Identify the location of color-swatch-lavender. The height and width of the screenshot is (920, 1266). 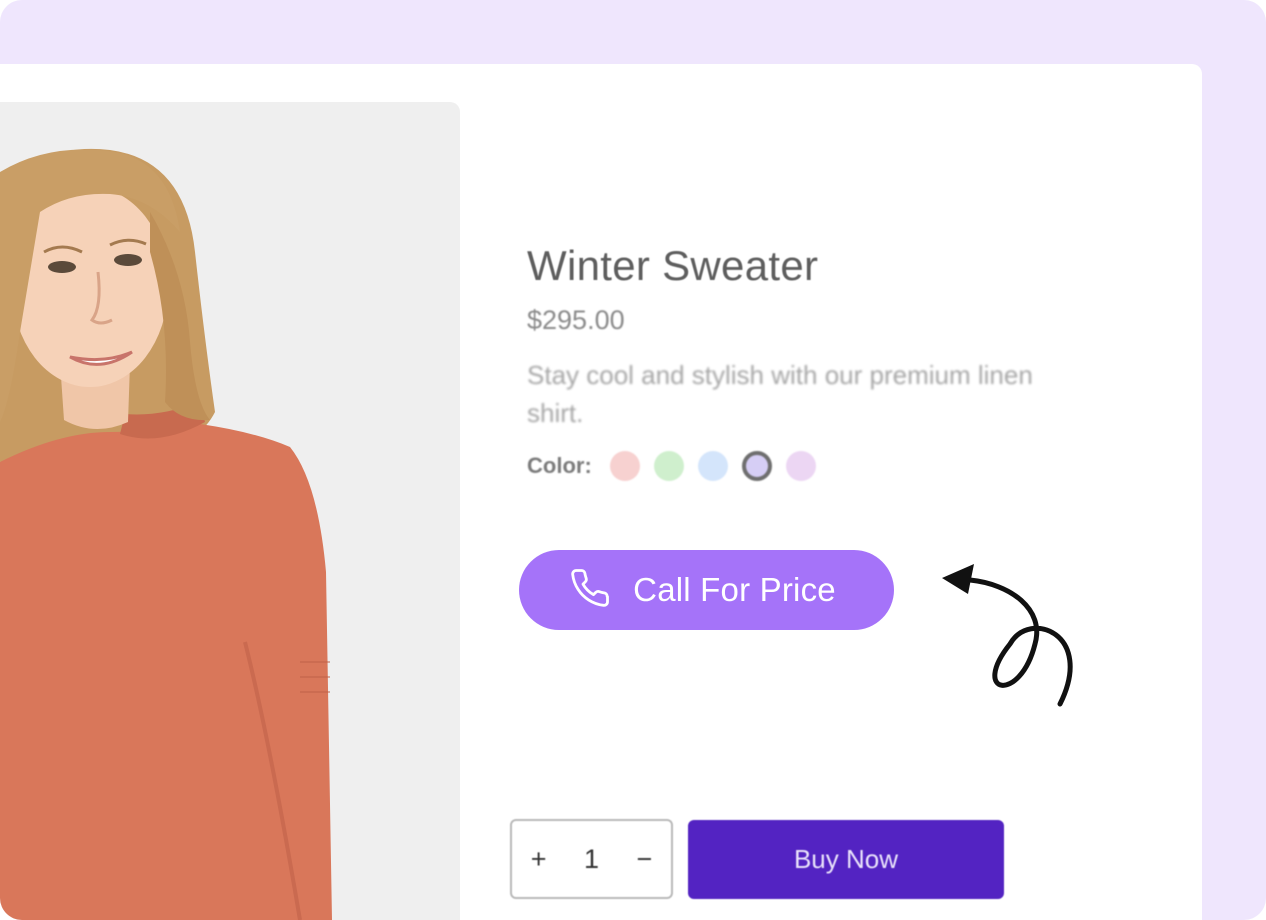
(756, 466).